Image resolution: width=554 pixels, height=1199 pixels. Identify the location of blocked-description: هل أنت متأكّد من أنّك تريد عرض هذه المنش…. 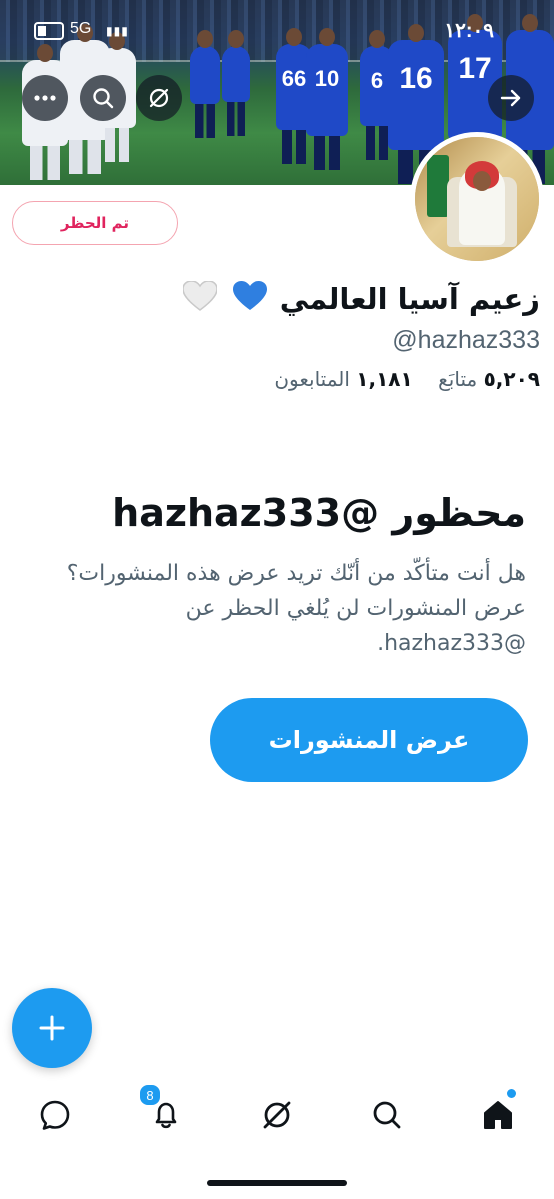
(296, 608).